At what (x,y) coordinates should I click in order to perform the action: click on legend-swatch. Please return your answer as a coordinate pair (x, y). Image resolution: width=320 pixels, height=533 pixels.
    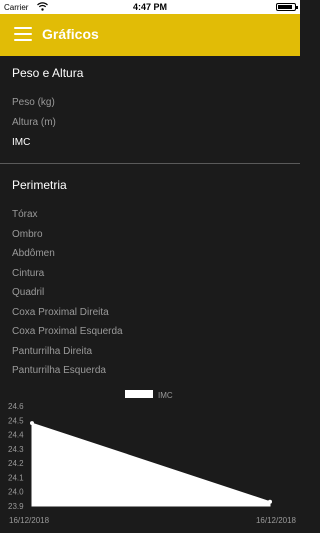
    Looking at the image, I should click on (139, 394).